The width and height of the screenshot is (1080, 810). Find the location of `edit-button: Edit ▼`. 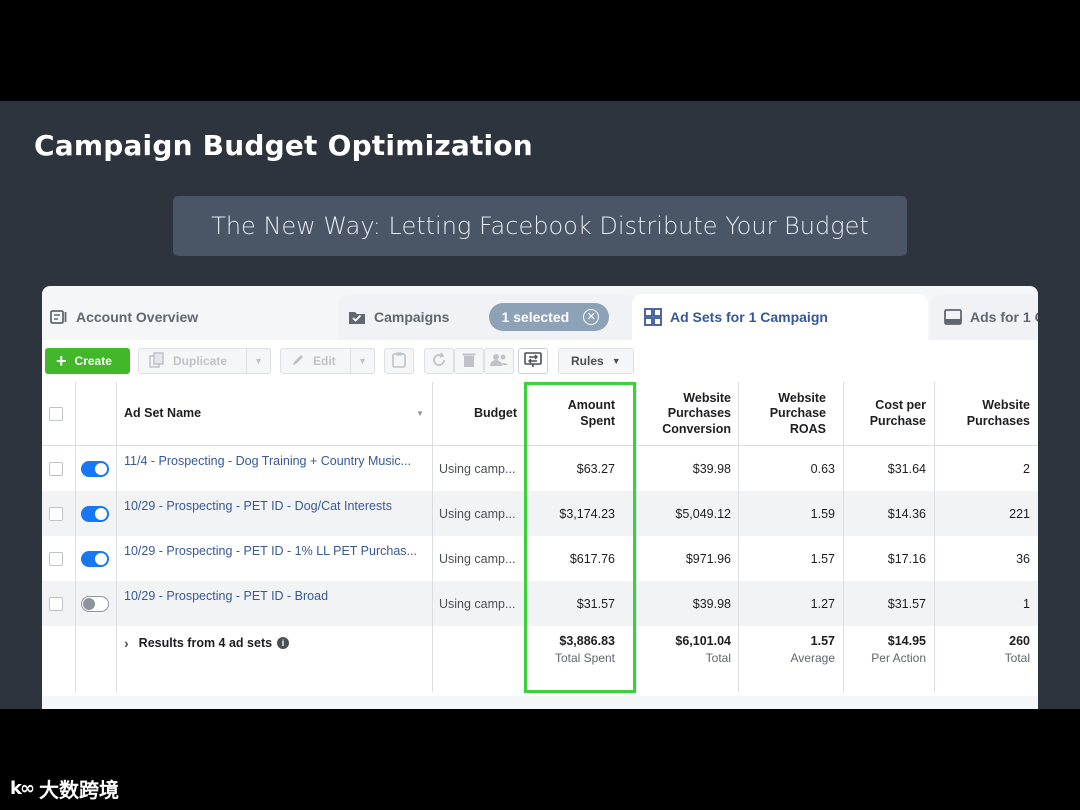

edit-button: Edit ▼ is located at coordinates (327, 361).